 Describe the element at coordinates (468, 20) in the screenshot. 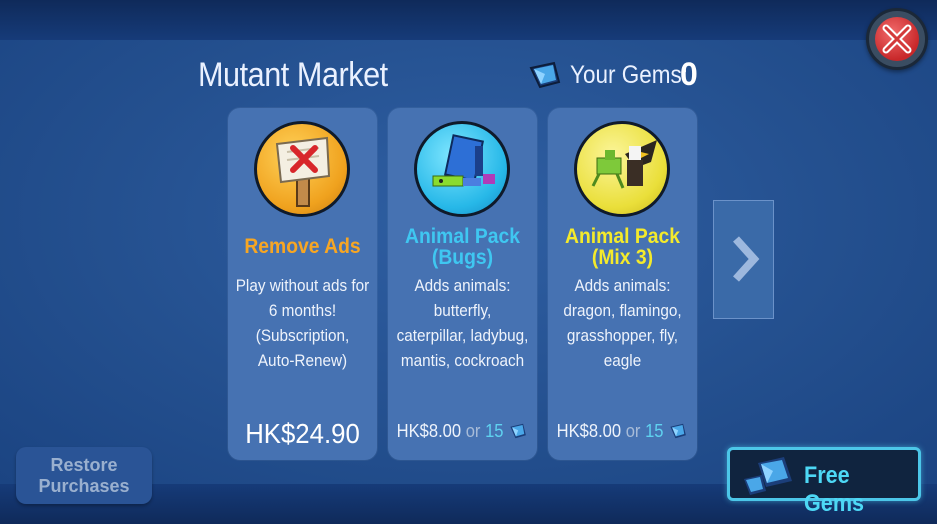

I see `top-band` at that location.